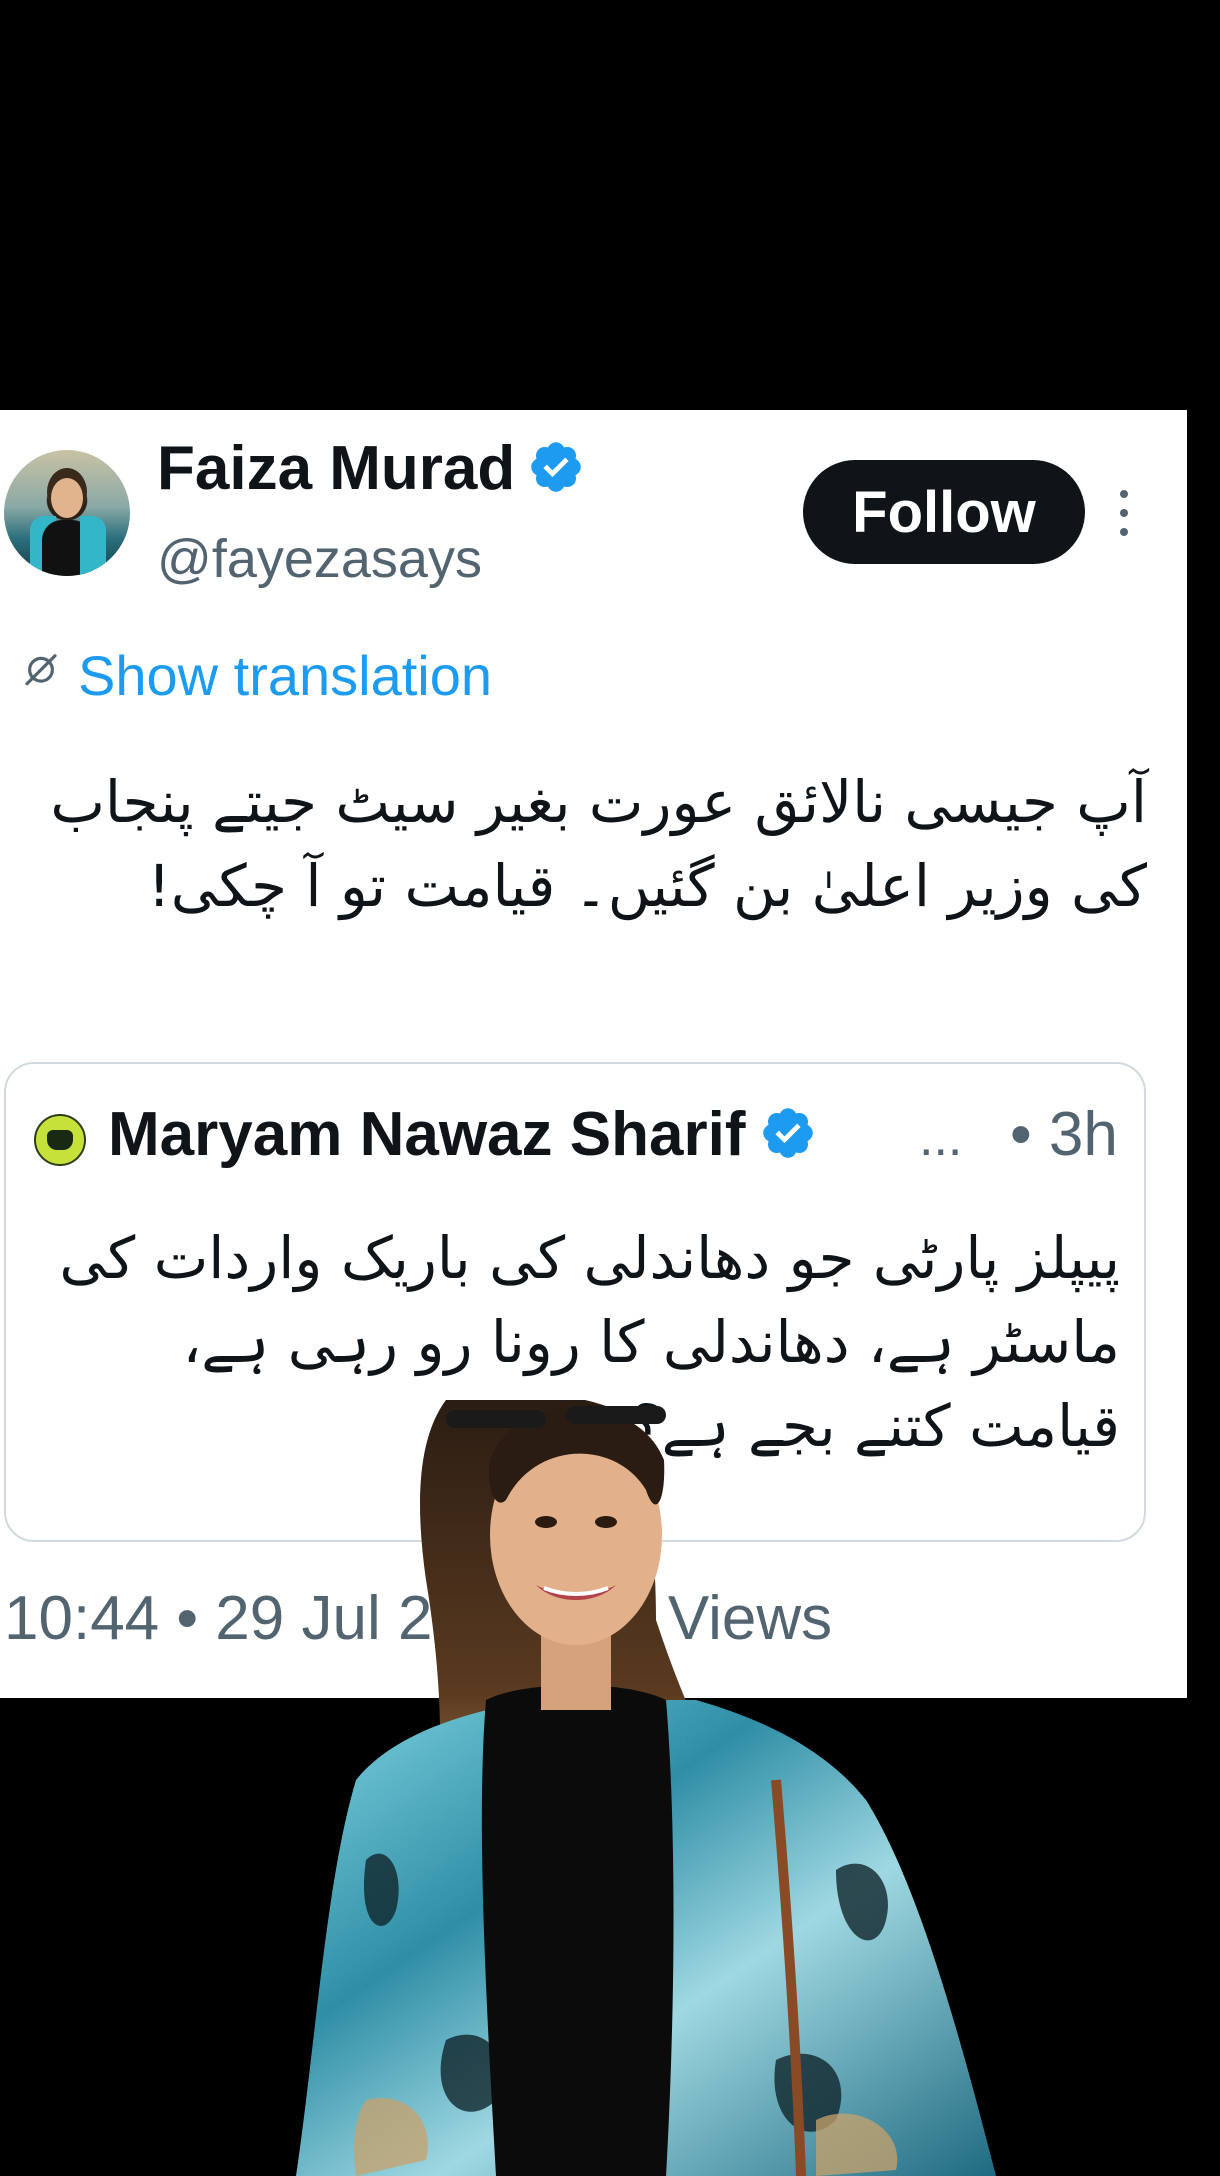 This screenshot has width=1220, height=2176. I want to click on follow-button: Follow, so click(944, 512).